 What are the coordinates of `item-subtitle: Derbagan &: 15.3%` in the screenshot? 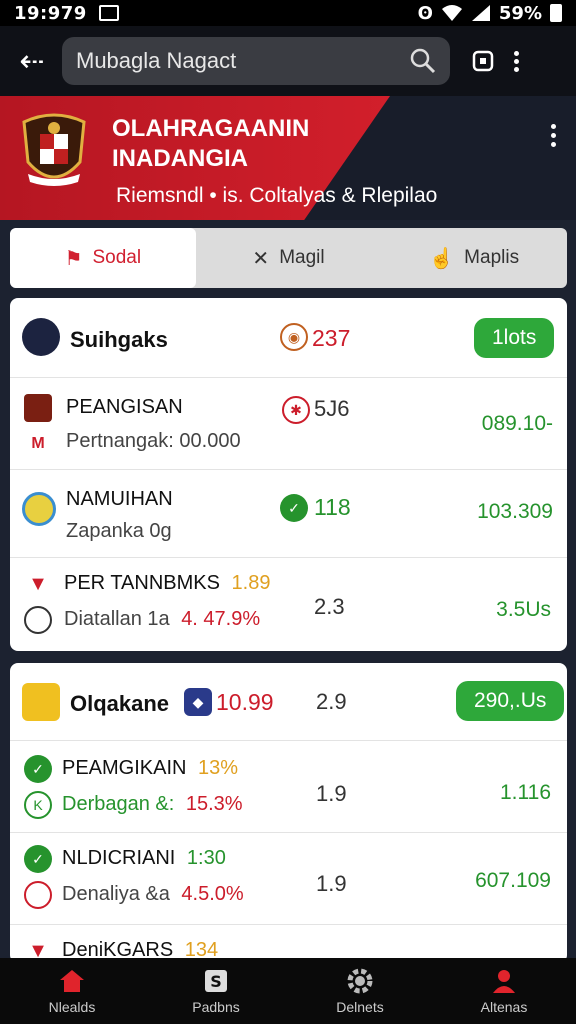 It's located at (152, 804).